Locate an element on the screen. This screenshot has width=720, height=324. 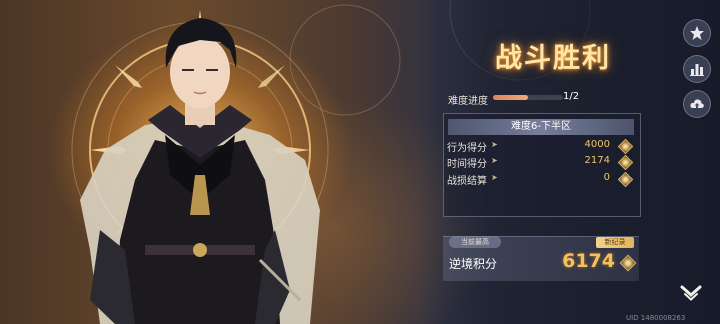
score-row-label: 行为得分 is located at coordinates (467, 148).